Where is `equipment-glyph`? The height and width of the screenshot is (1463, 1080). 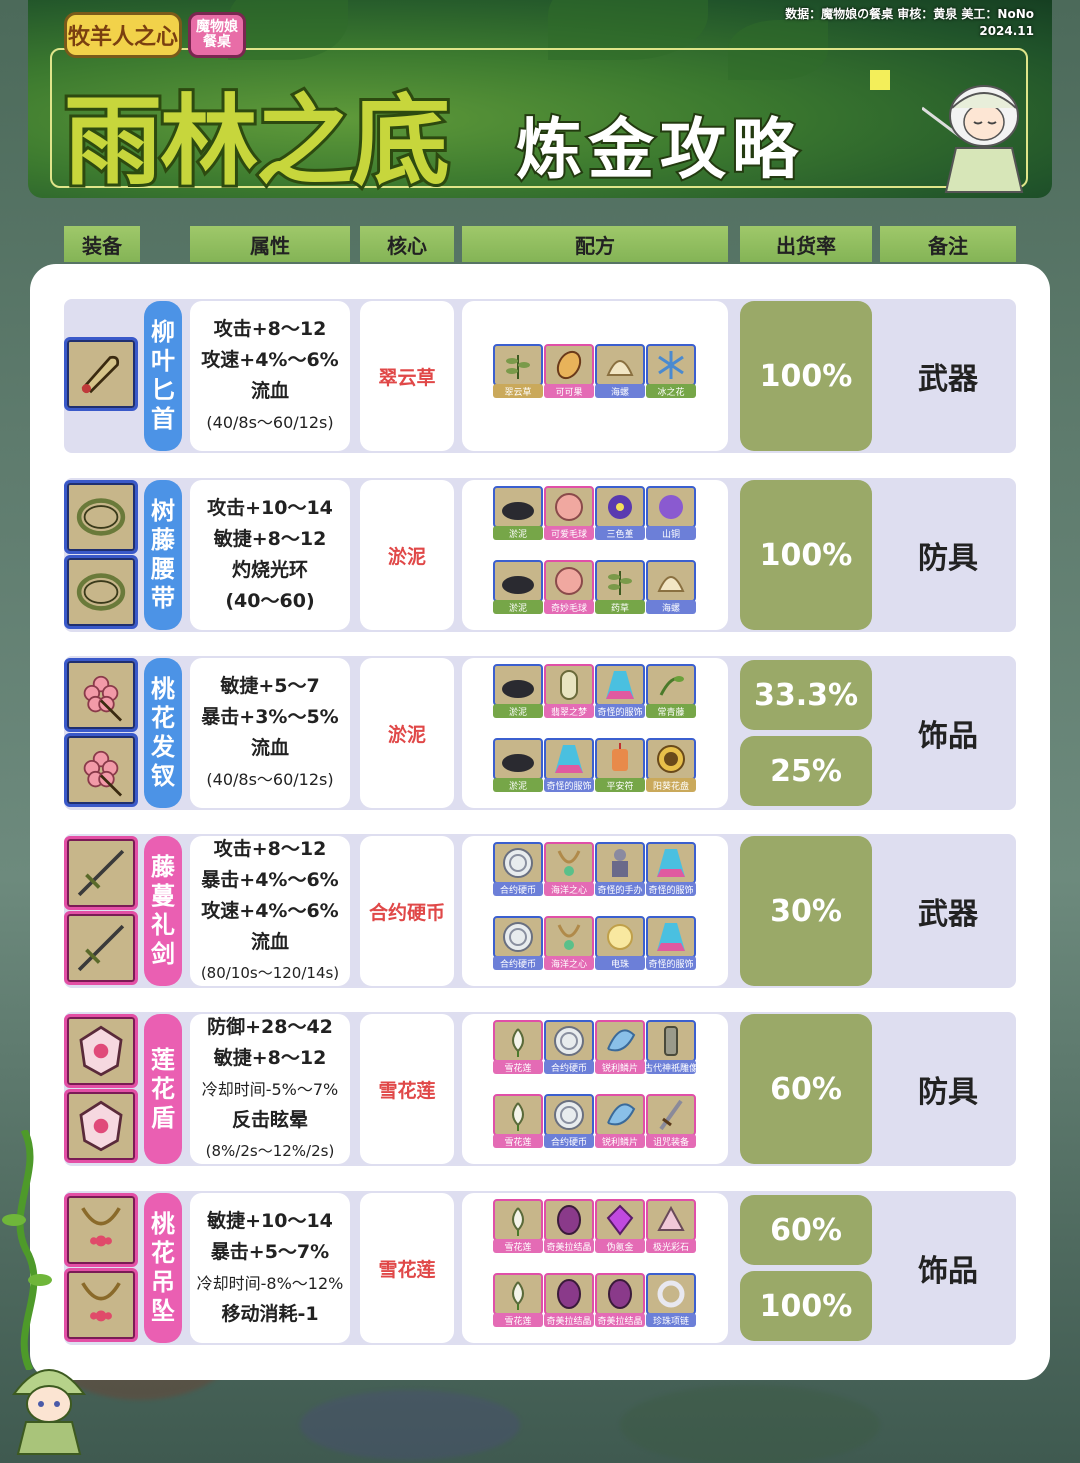
equipment-glyph is located at coordinates (101, 1051).